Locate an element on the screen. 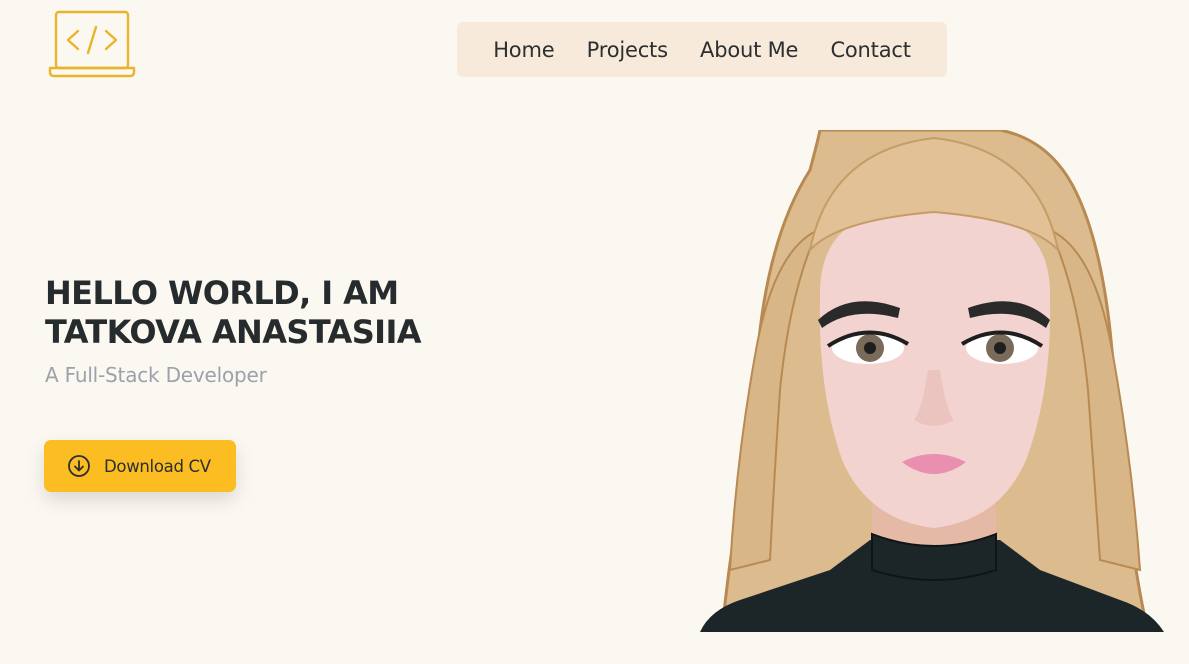  download-cv-button: Download CV is located at coordinates (140, 466).